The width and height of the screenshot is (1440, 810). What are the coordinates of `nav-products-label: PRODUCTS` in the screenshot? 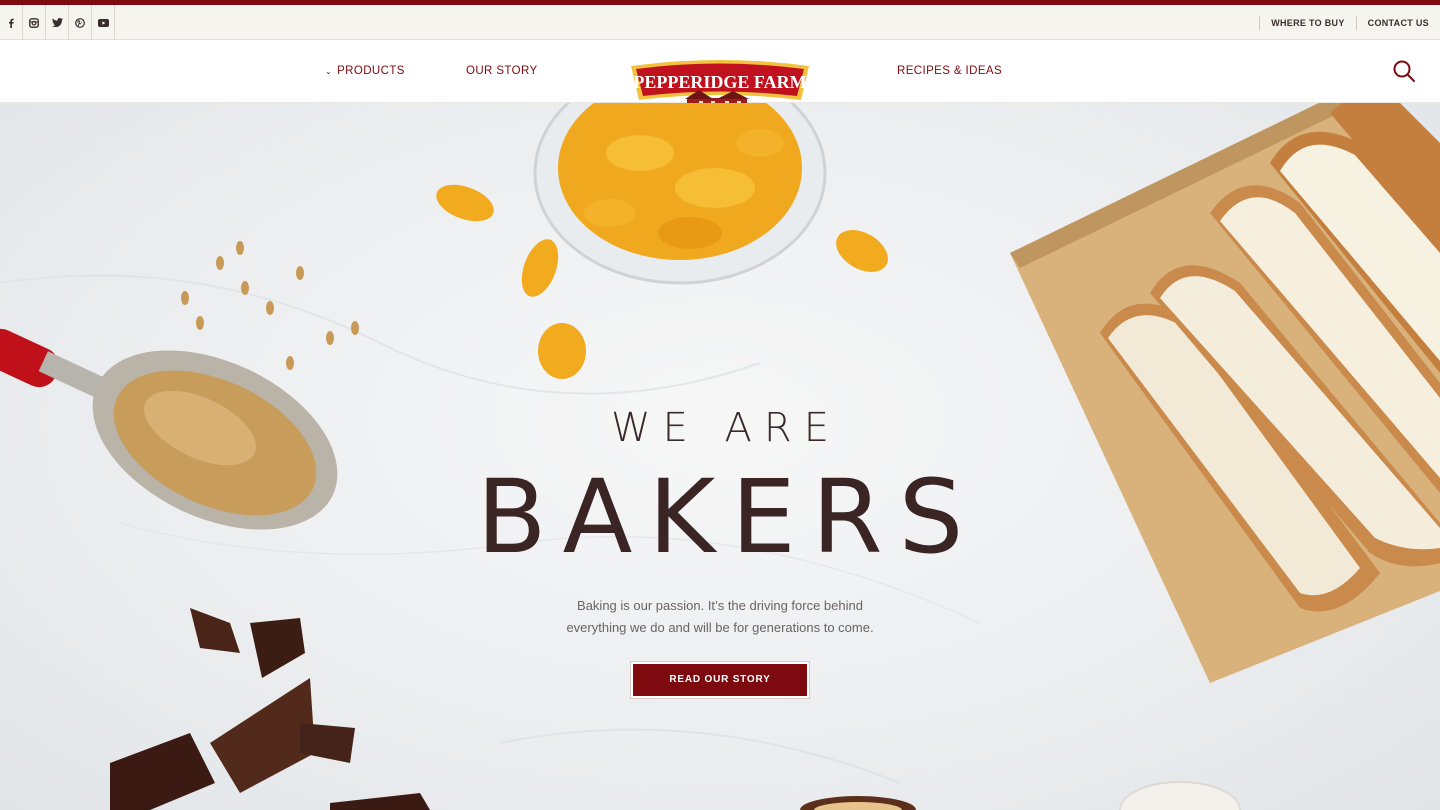 It's located at (371, 71).